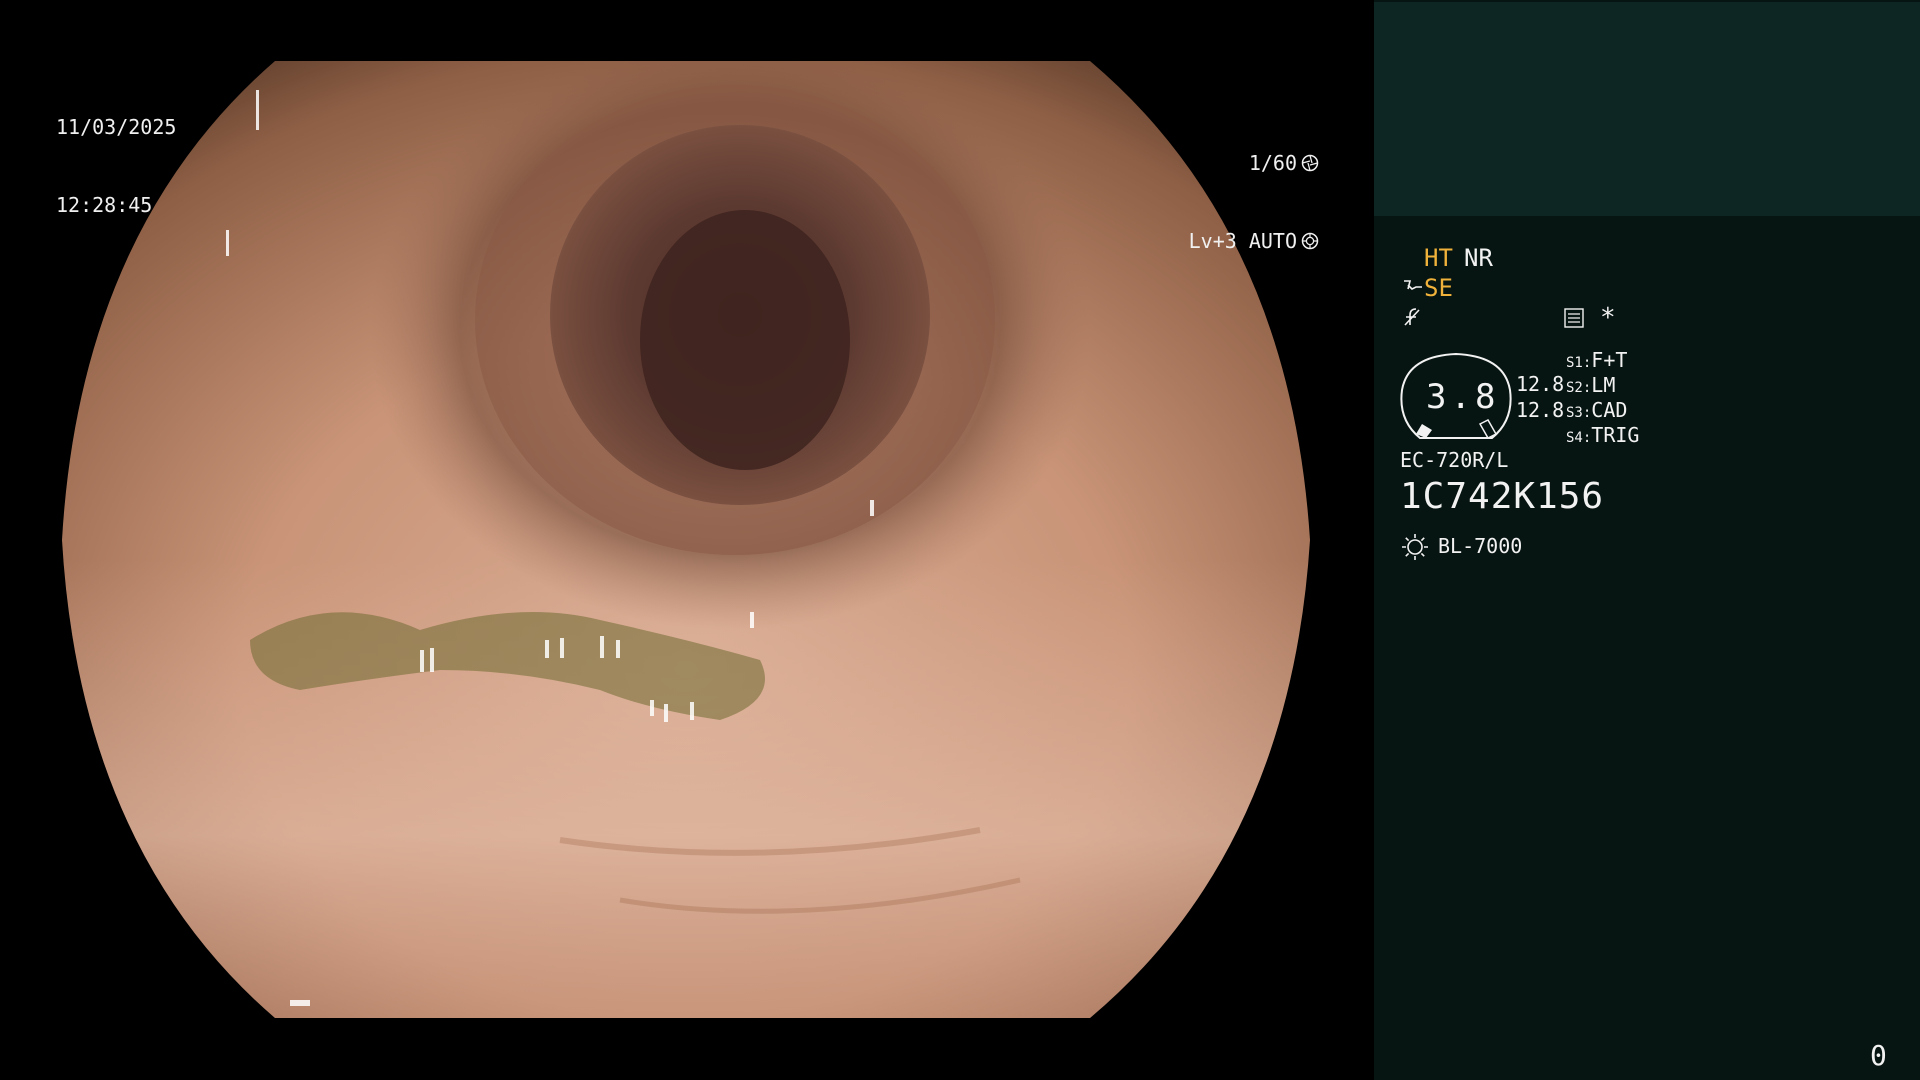 The width and height of the screenshot is (1920, 1080). I want to click on switch-3: S3:CAD, so click(1596, 411).